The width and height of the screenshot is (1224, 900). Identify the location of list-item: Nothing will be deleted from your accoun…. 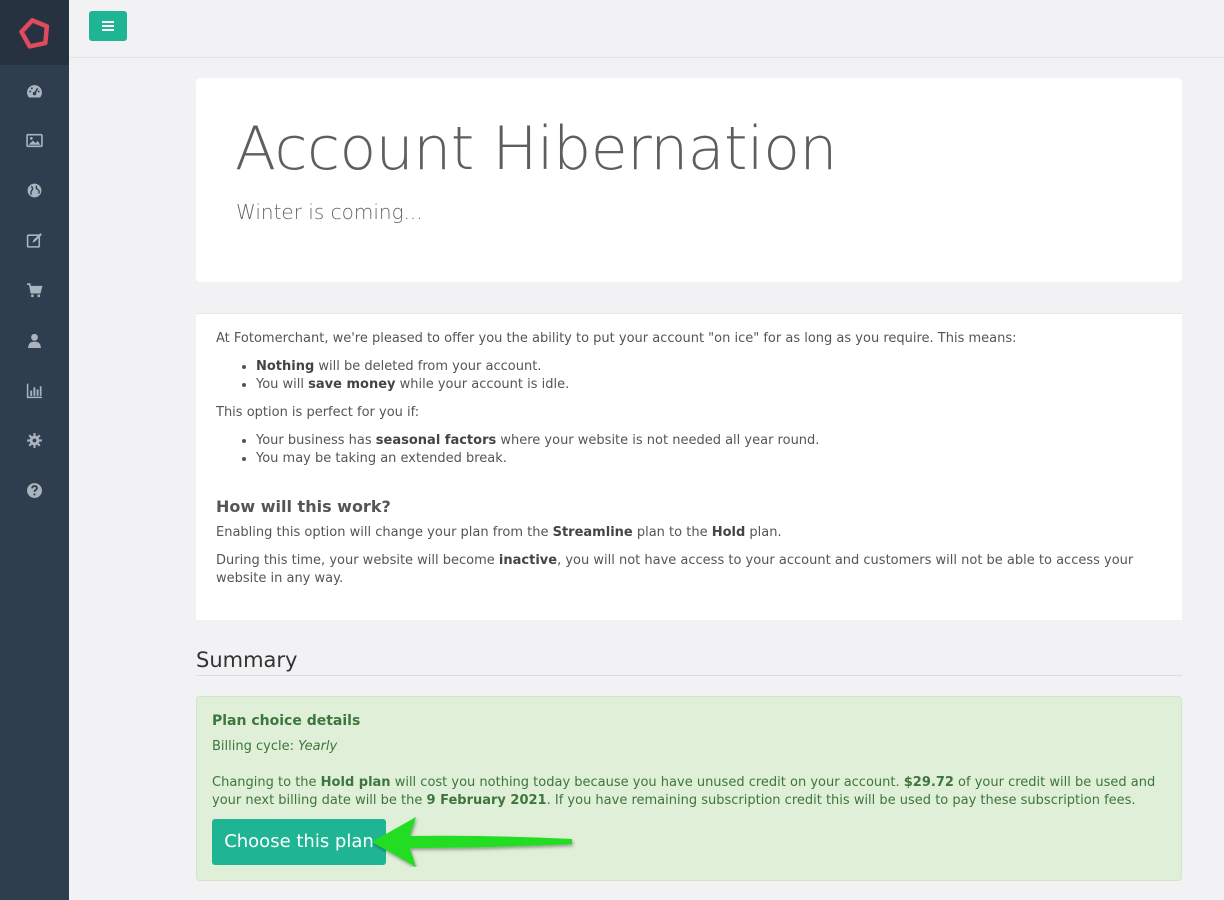
(709, 367).